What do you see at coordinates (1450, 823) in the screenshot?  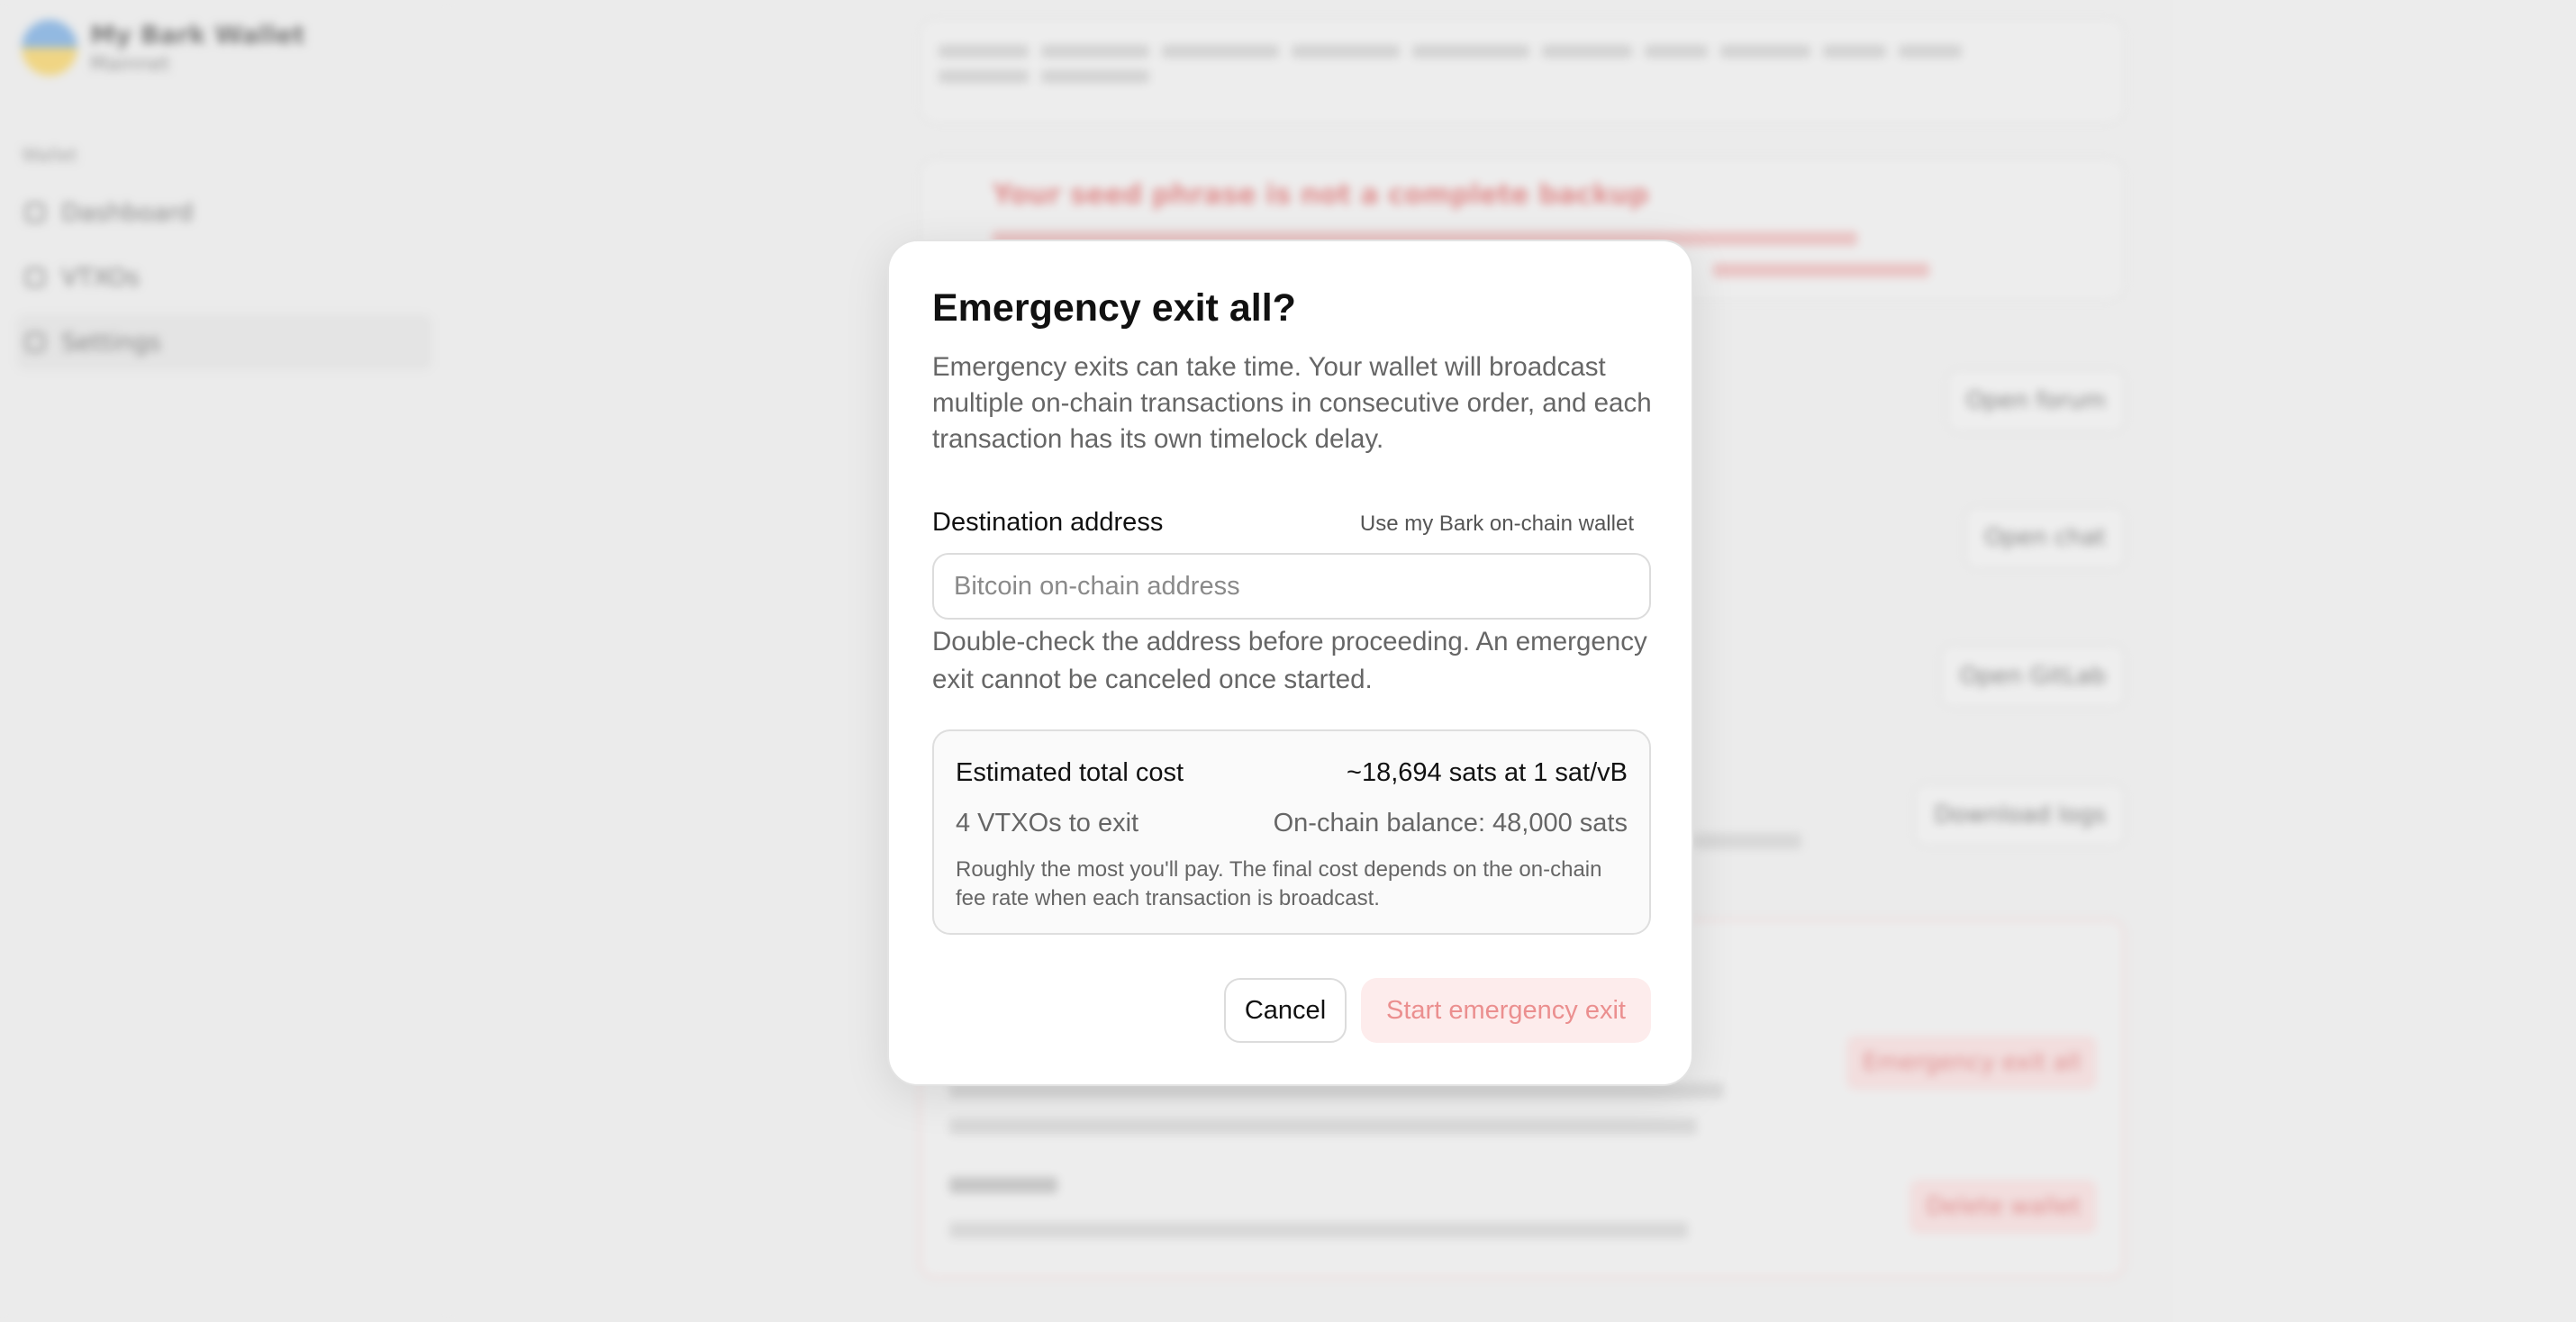 I see `onchain-balance: On-chain balance: 48,000 sats` at bounding box center [1450, 823].